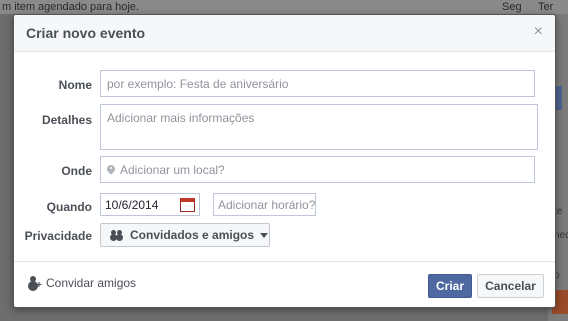  Describe the element at coordinates (450, 286) in the screenshot. I see `create-button: Criar` at that location.